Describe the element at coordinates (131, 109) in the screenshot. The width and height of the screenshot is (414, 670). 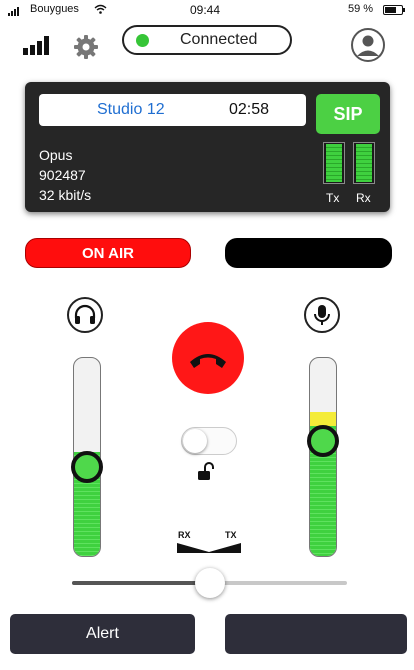
I see `studio-name: Studio 12` at that location.